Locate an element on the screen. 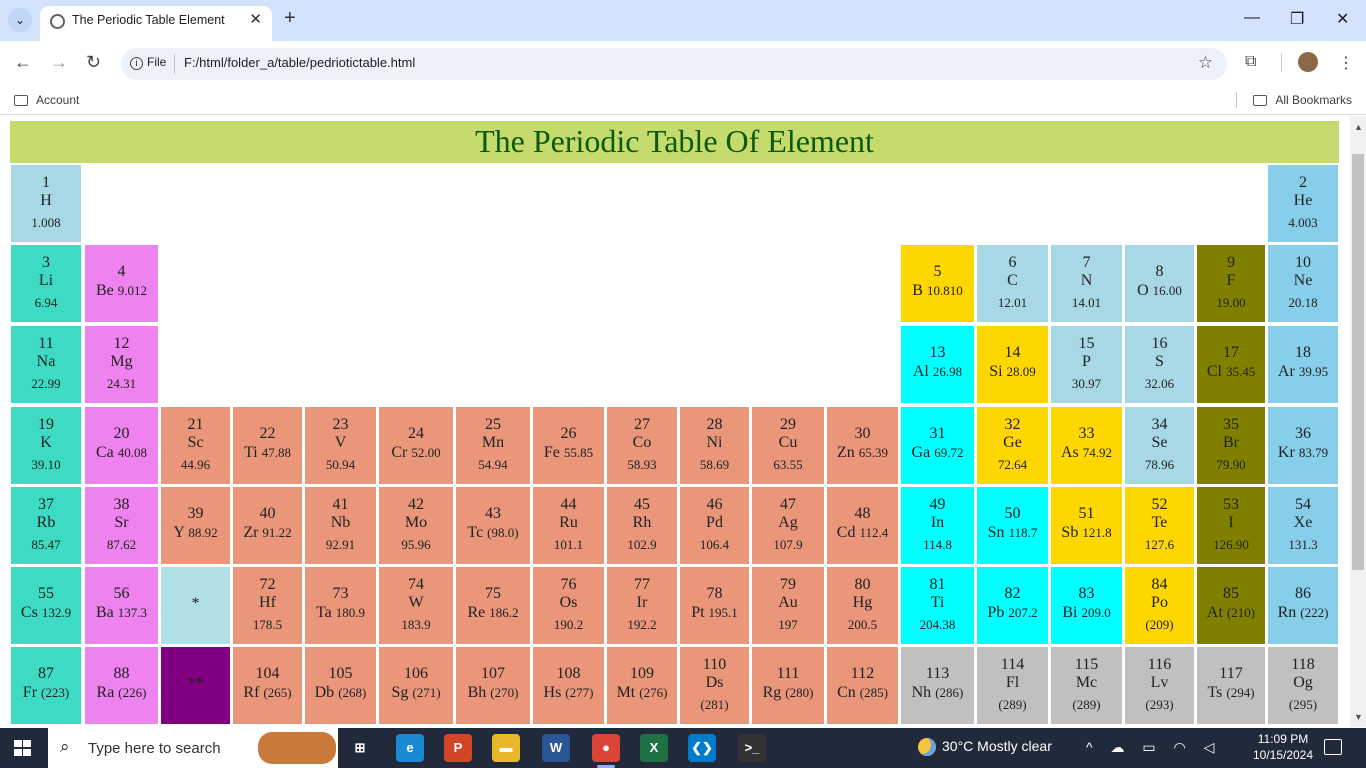 This screenshot has height=768, width=1366. all-bookmarks: All Bookmarks is located at coordinates (1302, 100).